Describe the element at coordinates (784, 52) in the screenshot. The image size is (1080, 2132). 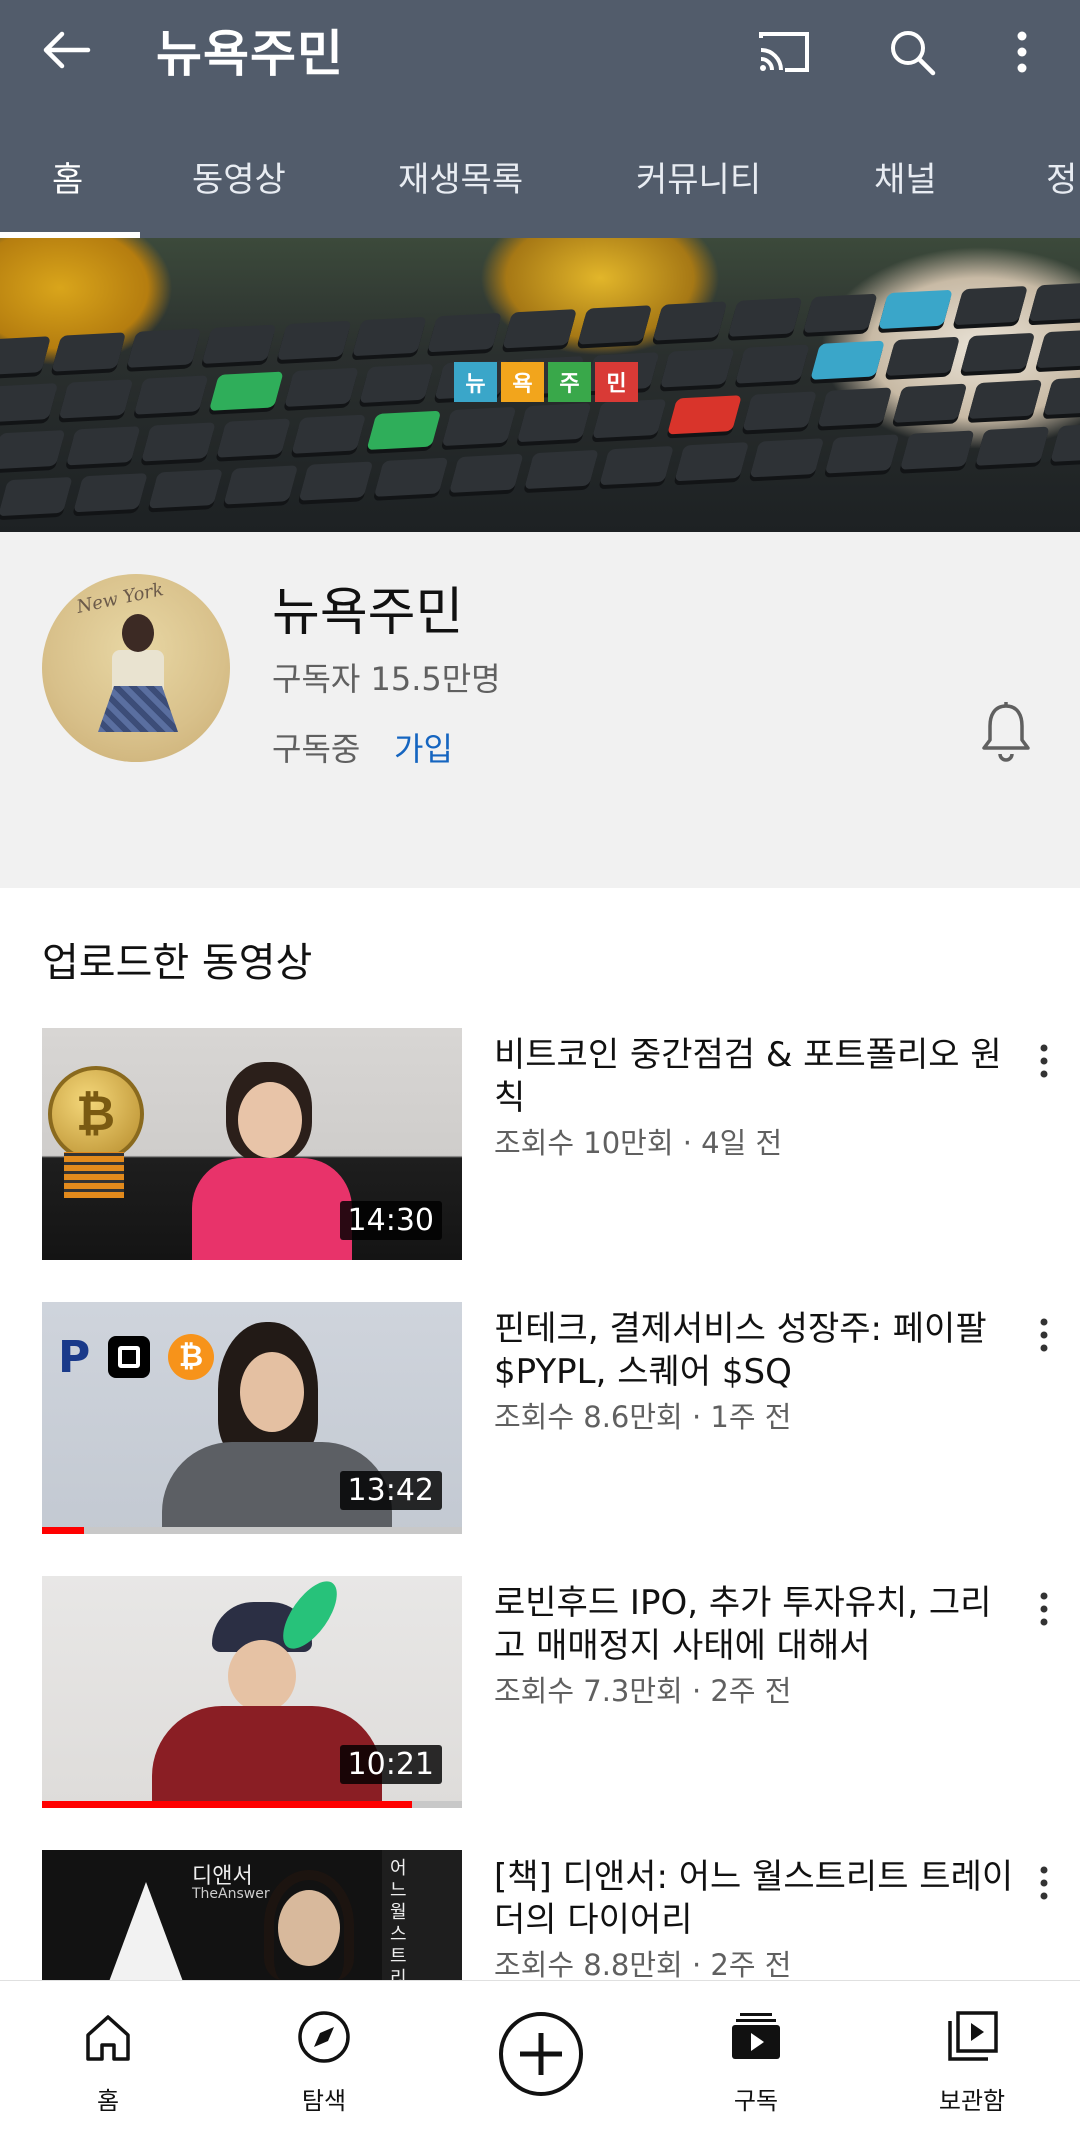
I see `cast-icon` at that location.